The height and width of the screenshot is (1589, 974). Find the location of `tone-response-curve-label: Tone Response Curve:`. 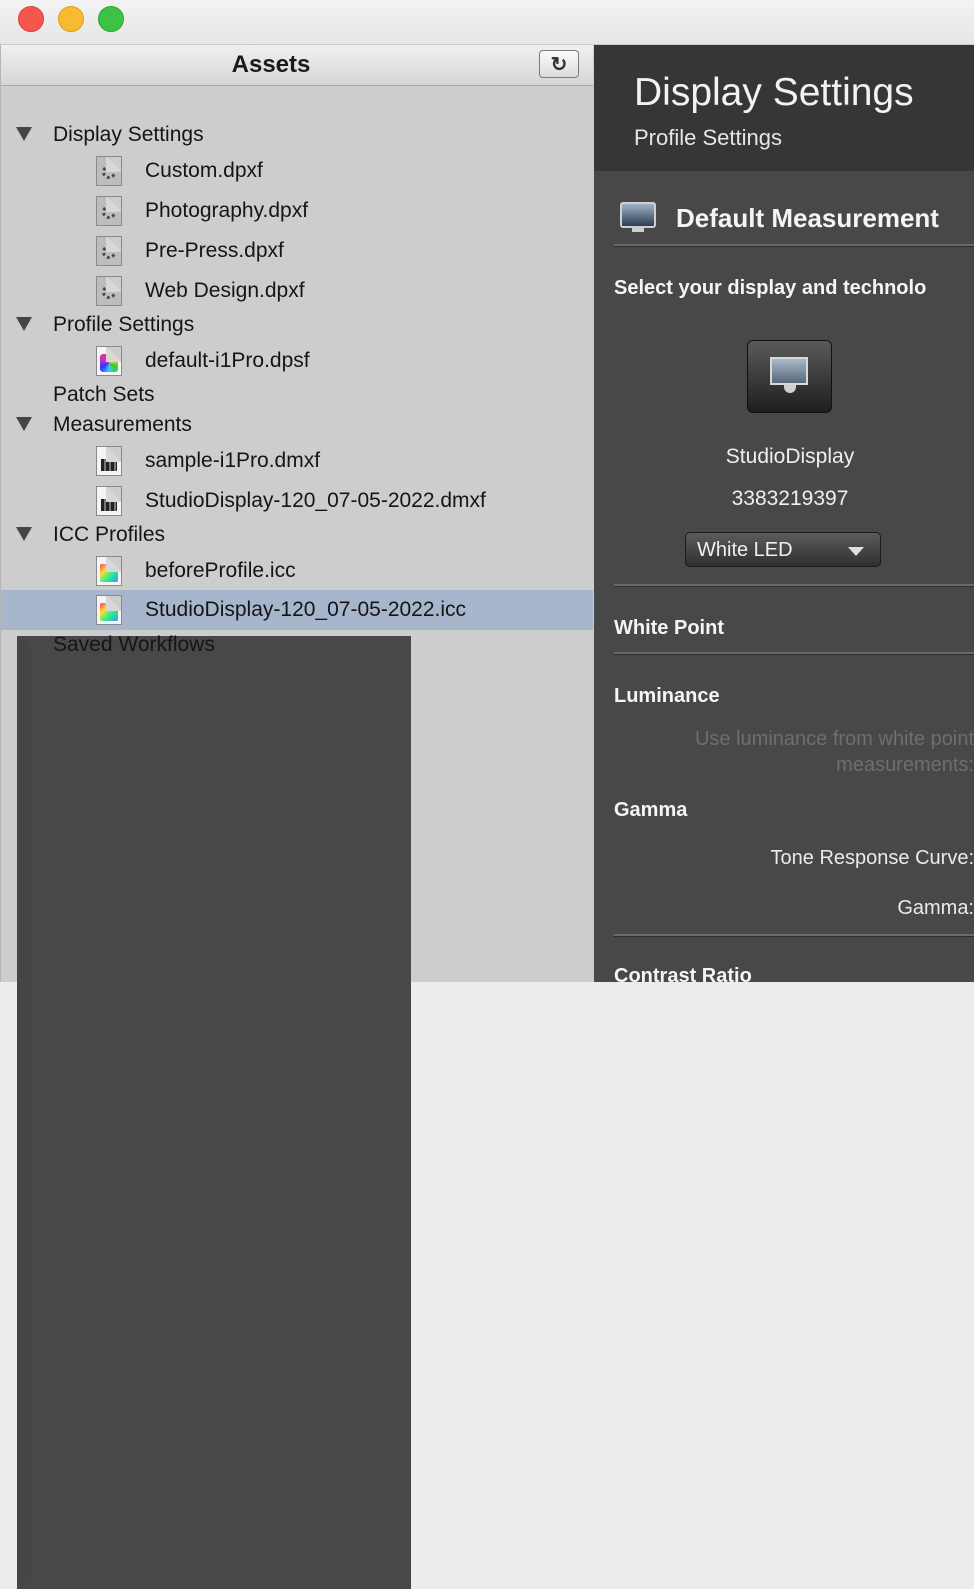

tone-response-curve-label: Tone Response Curve: is located at coordinates (872, 858).